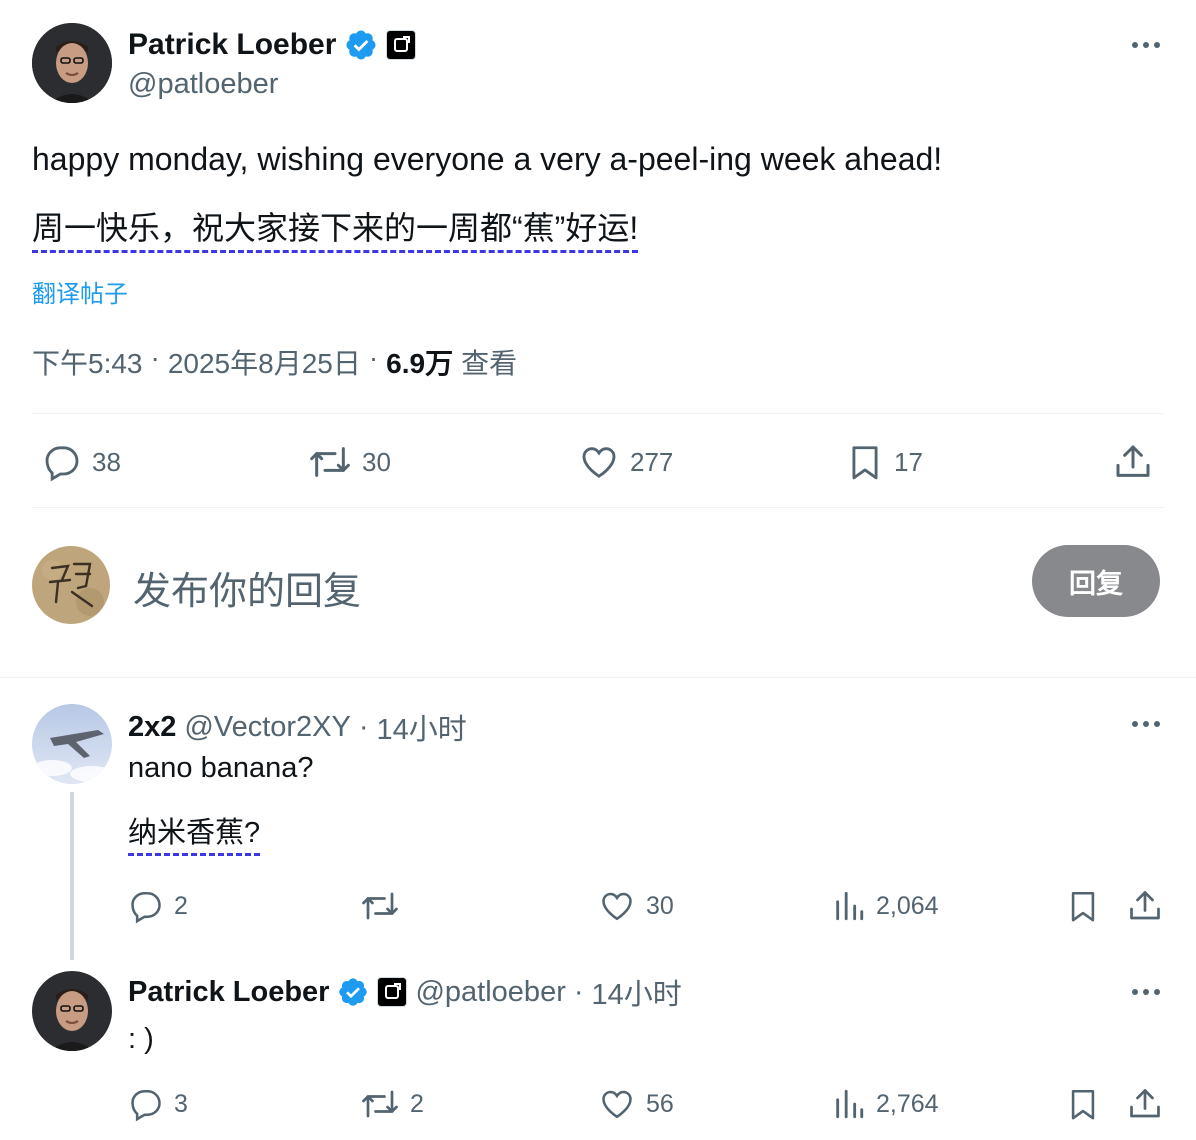  What do you see at coordinates (181, 905) in the screenshot?
I see `reply-count: 2` at bounding box center [181, 905].